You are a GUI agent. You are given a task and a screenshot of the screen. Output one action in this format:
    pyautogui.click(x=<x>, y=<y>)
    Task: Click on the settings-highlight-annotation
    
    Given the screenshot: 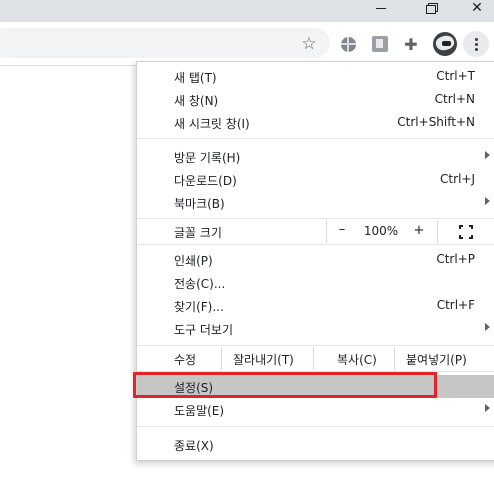 What is the action you would take?
    pyautogui.click(x=285, y=385)
    